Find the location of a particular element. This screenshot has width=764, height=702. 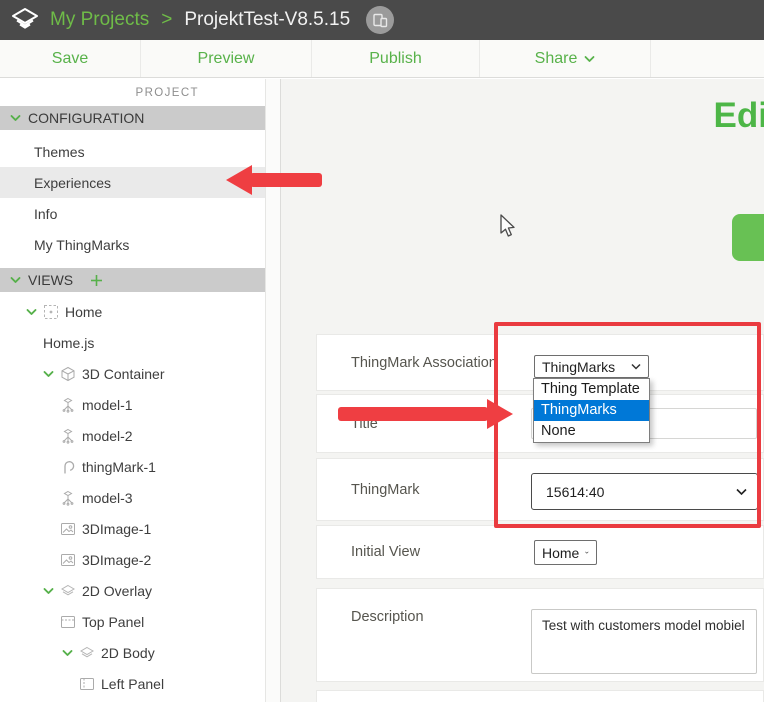

tree-label: model-2 is located at coordinates (107, 435).